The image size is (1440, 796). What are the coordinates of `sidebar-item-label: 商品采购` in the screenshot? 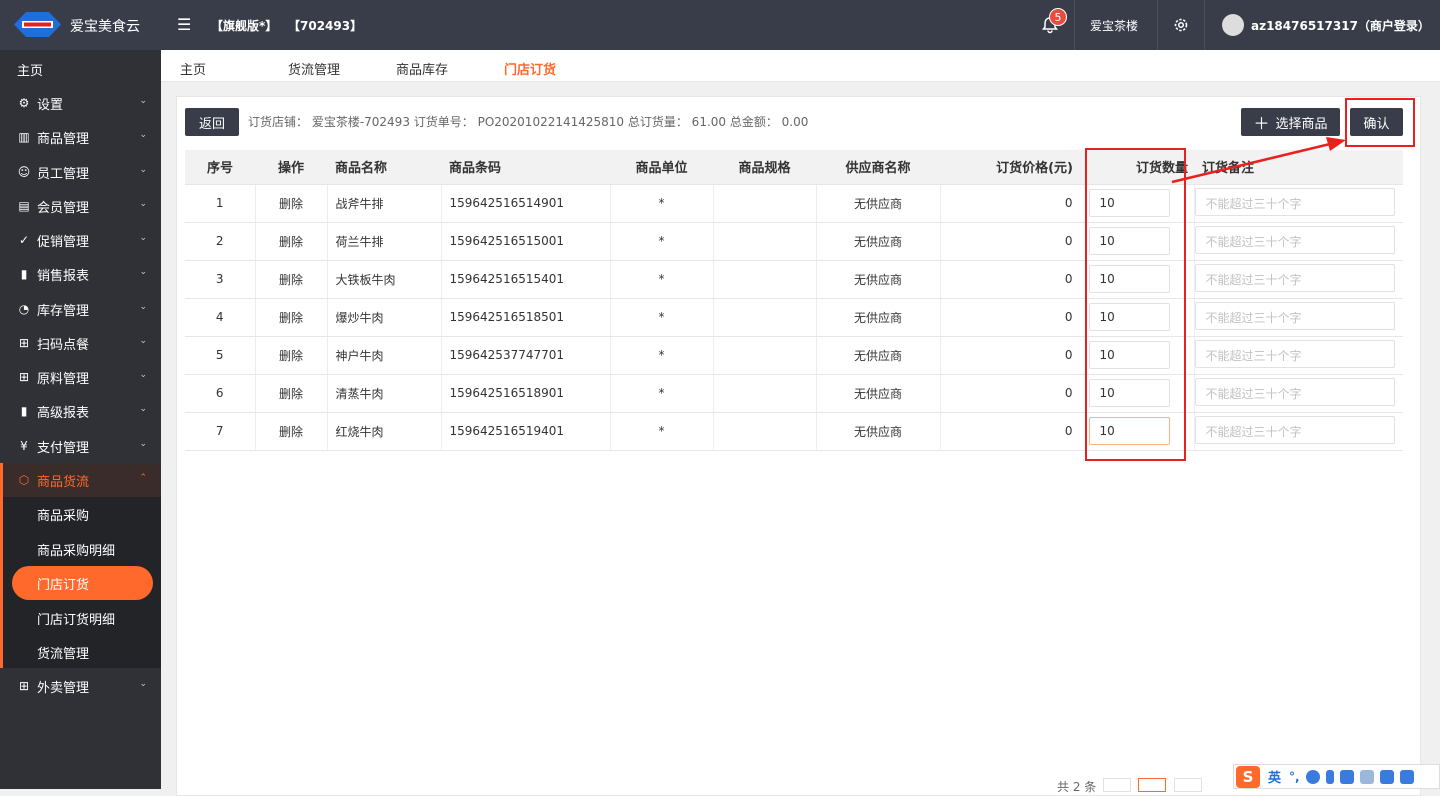 It's located at (63, 516).